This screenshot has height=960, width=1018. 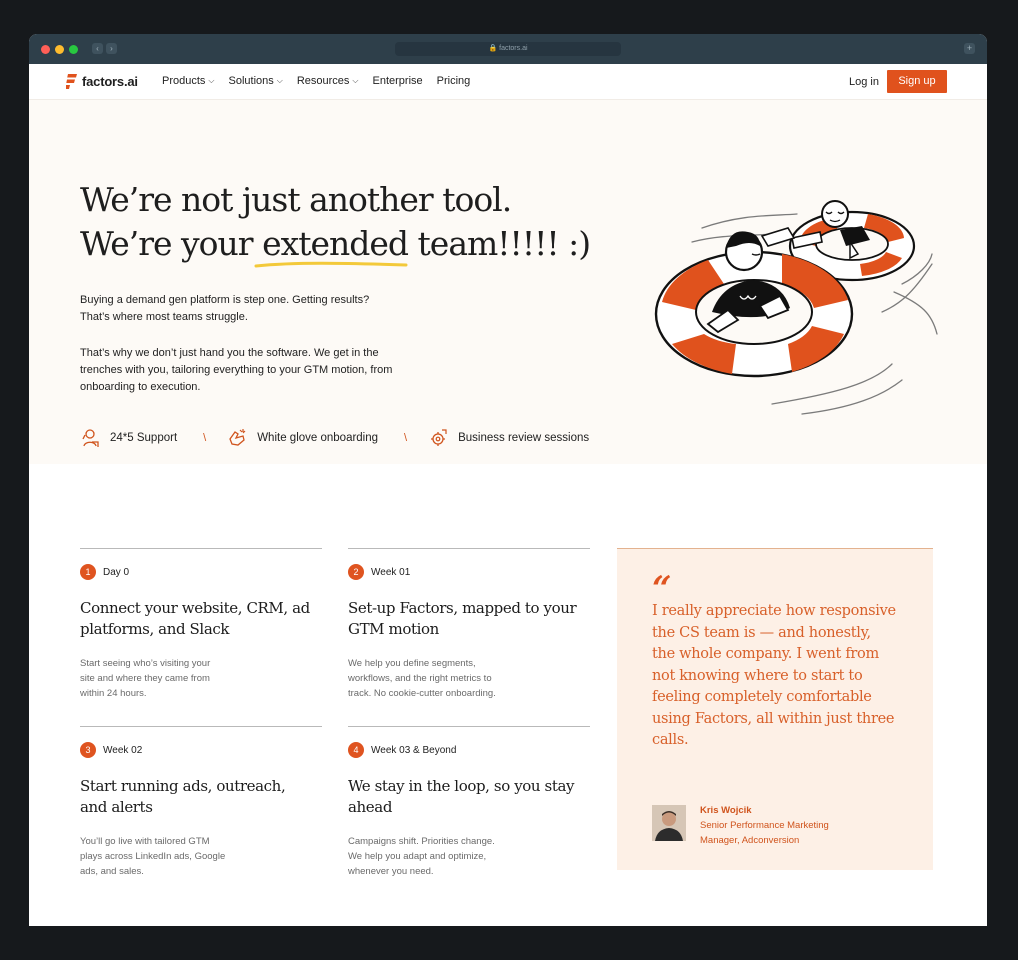 I want to click on feature-label: White glove onboarding, so click(x=318, y=438).